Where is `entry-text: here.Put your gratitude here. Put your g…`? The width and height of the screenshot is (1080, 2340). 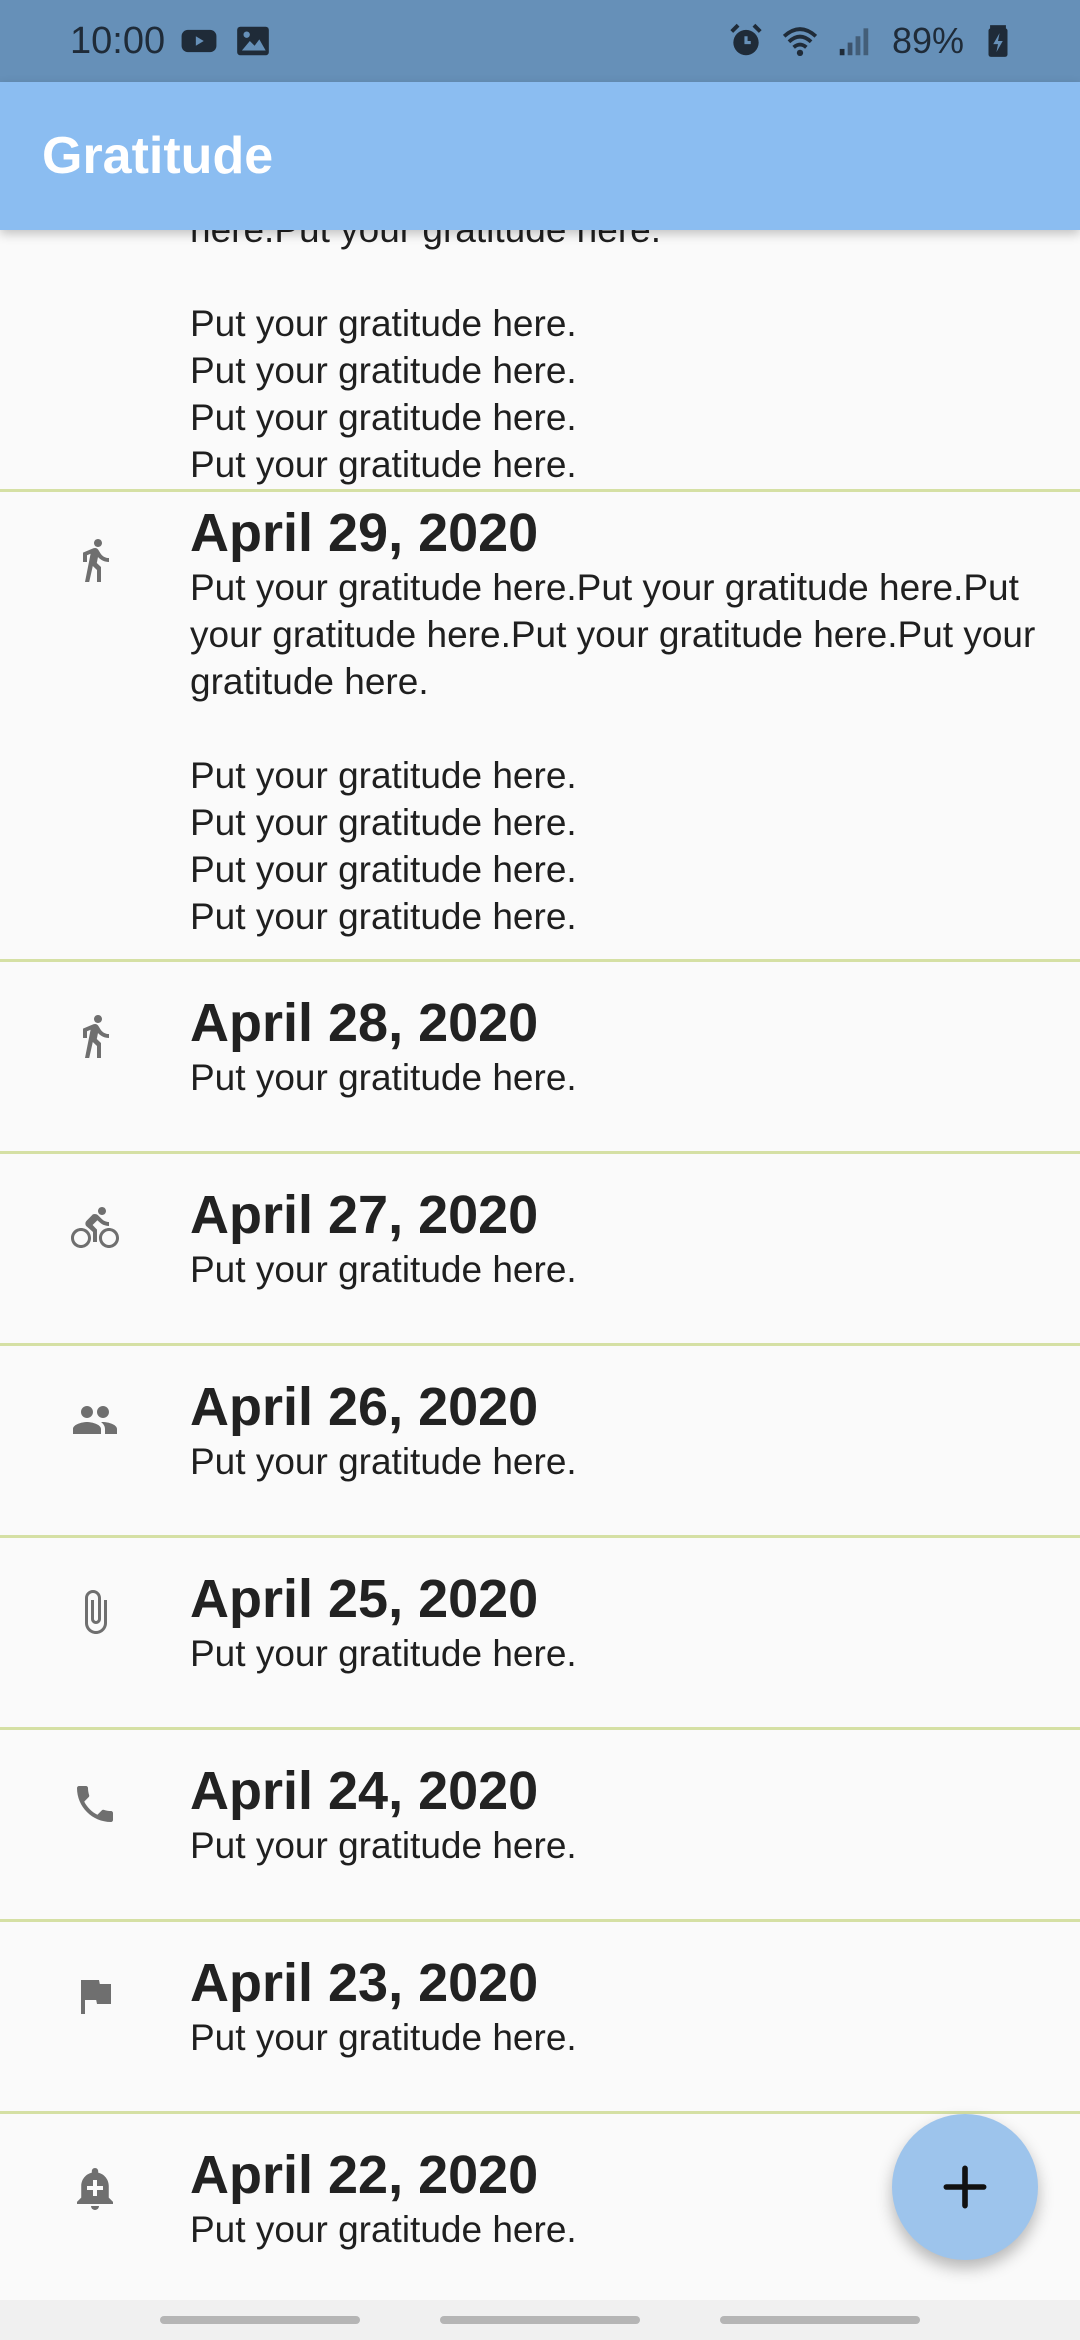 entry-text: here.Put your gratitude here. Put your g… is located at coordinates (425, 357).